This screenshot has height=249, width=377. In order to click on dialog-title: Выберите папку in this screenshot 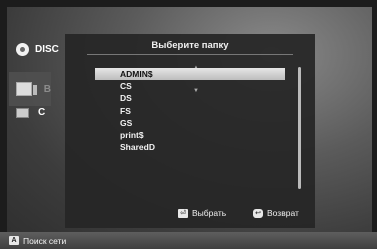, I will do `click(190, 45)`.